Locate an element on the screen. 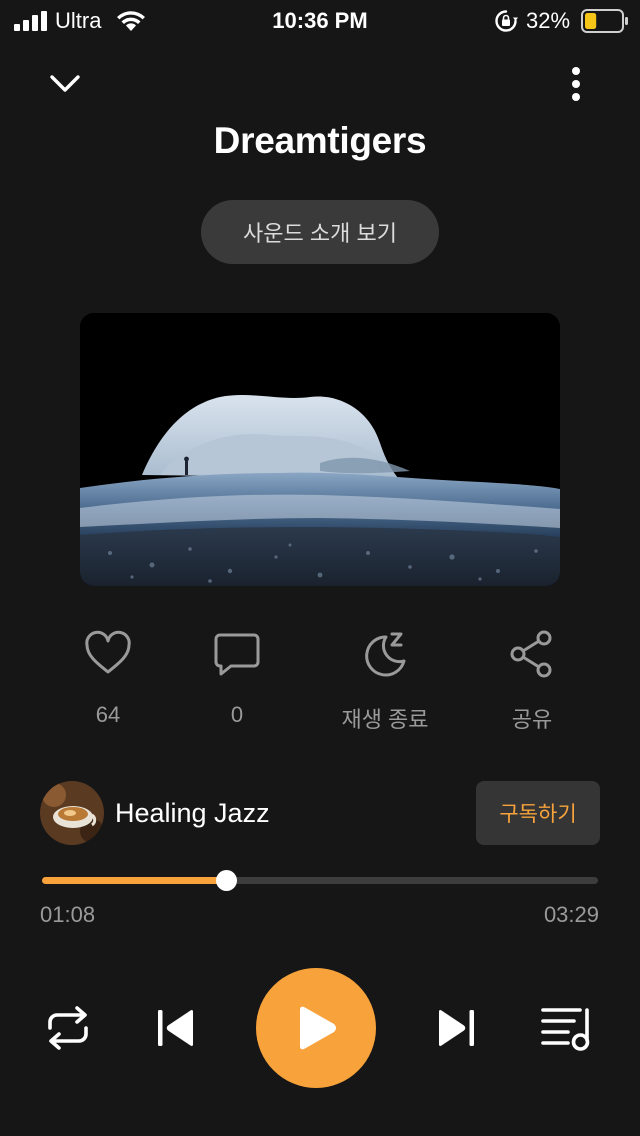  play-button is located at coordinates (316, 1028).